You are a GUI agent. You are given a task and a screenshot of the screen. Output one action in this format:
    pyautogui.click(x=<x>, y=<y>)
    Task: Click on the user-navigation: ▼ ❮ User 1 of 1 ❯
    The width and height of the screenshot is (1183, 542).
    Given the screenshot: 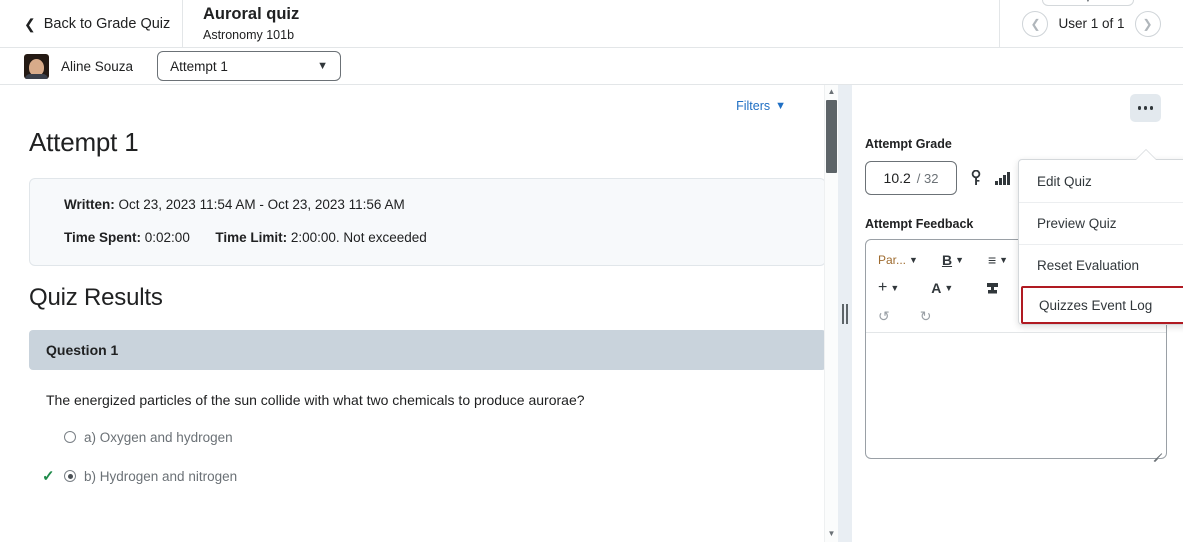 What is the action you would take?
    pyautogui.click(x=1091, y=23)
    